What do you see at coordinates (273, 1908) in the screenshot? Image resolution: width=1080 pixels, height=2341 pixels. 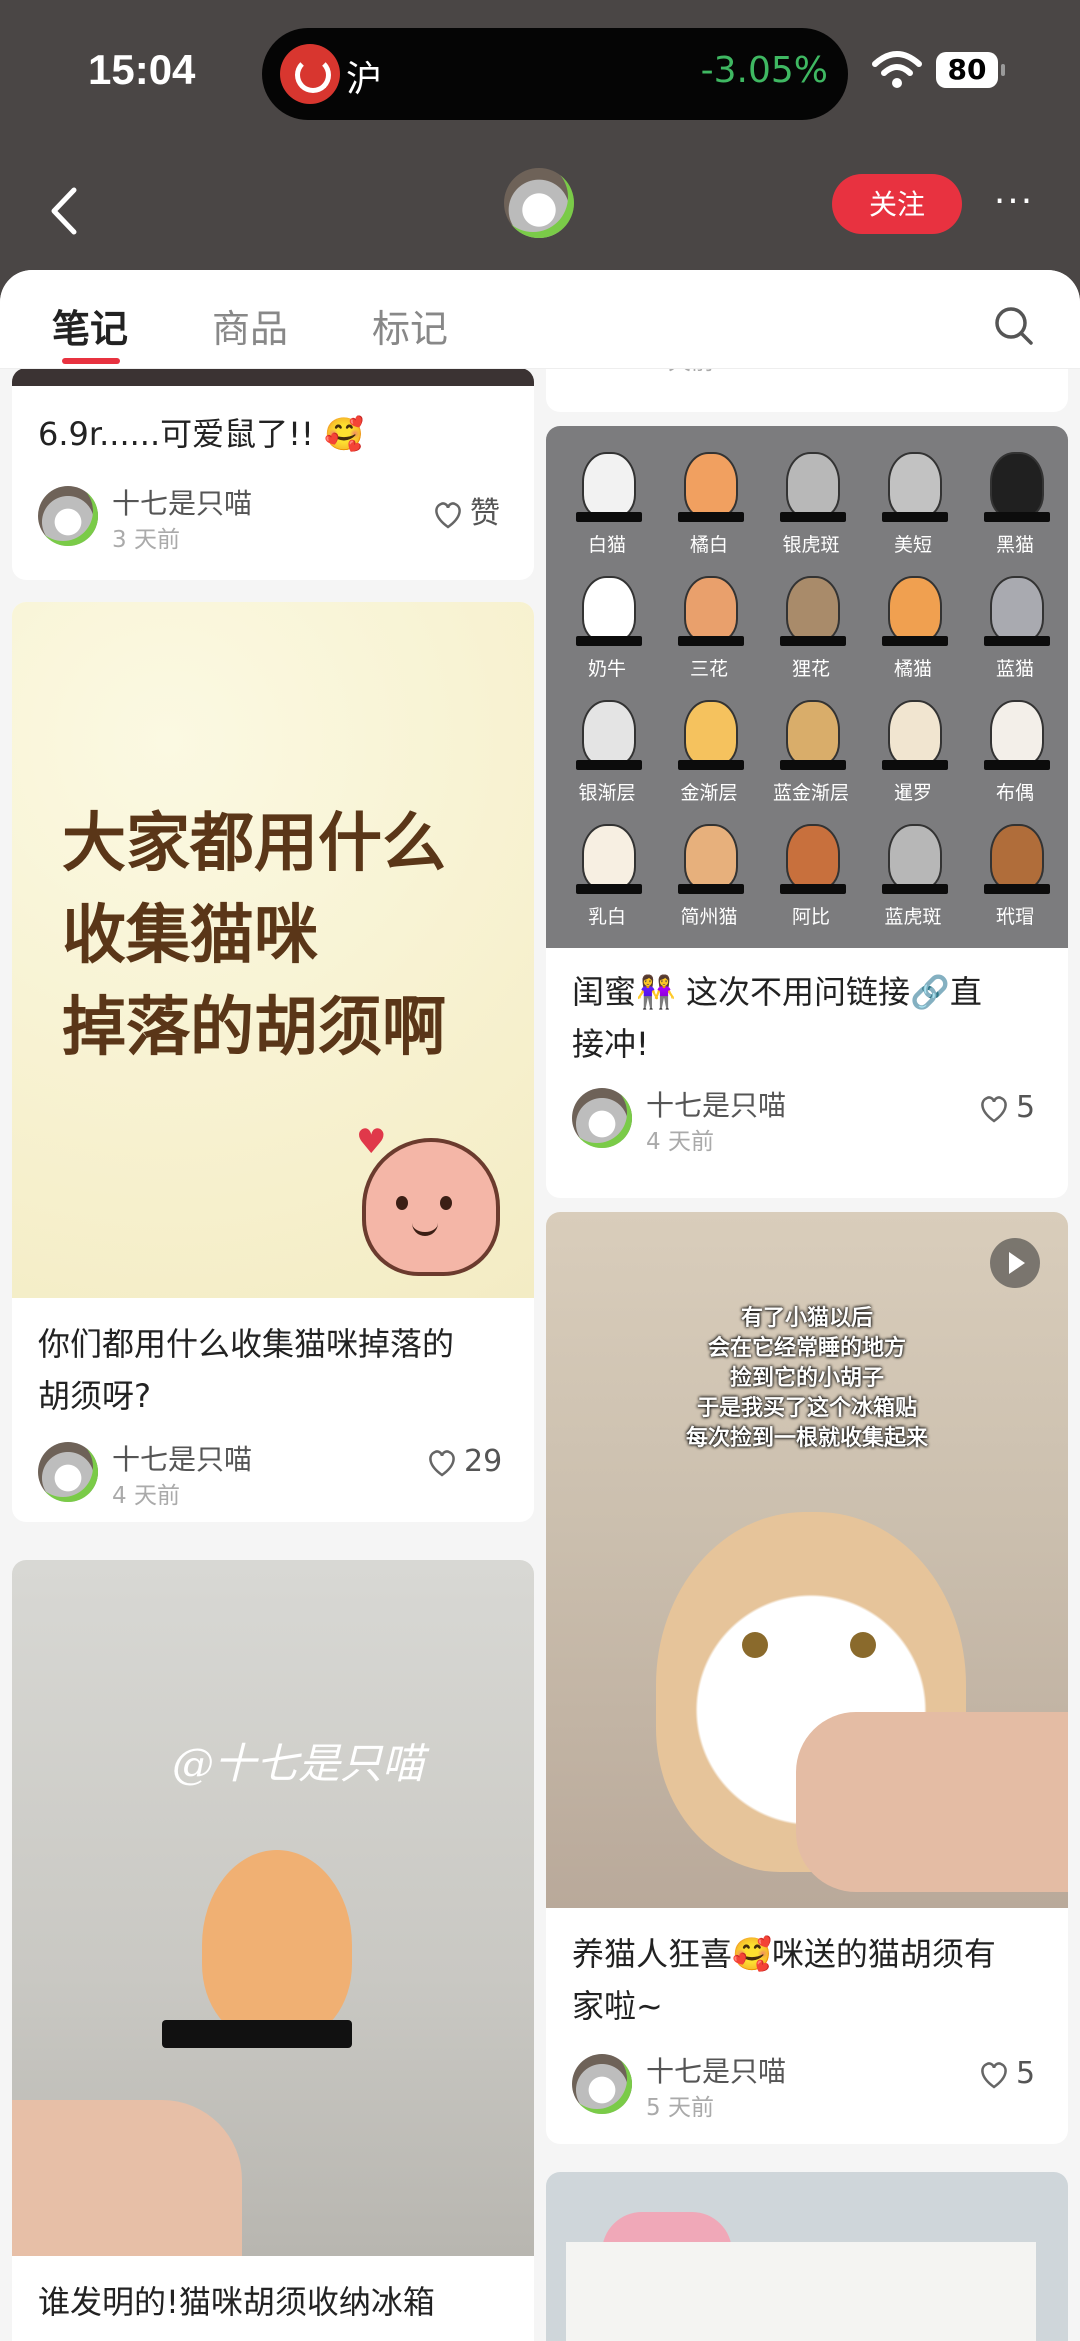 I see `note-cover-image: @十七是只喵` at bounding box center [273, 1908].